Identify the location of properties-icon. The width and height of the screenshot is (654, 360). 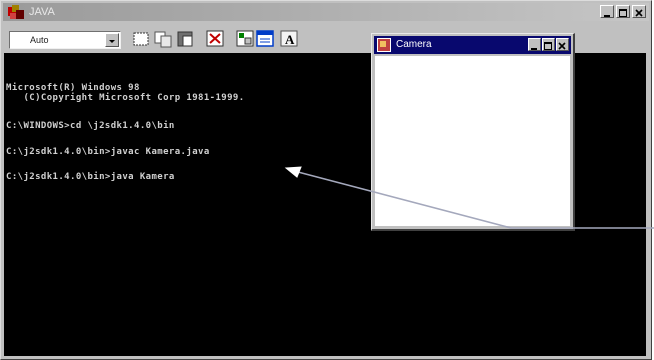
(245, 38).